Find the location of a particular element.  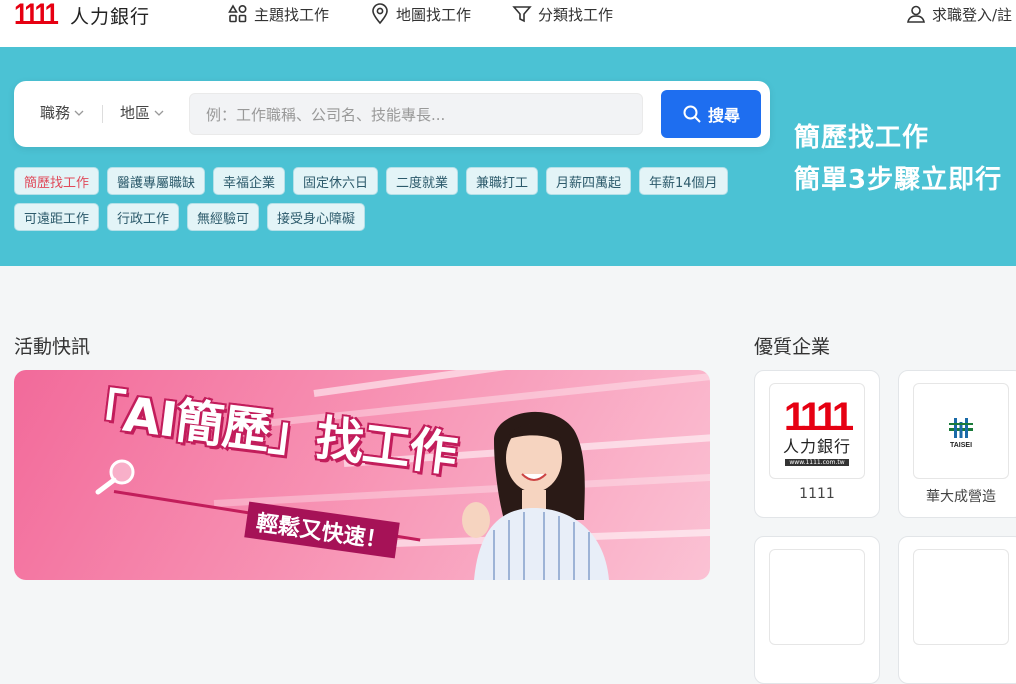

area-dropdown: 地區 is located at coordinates (142, 112).